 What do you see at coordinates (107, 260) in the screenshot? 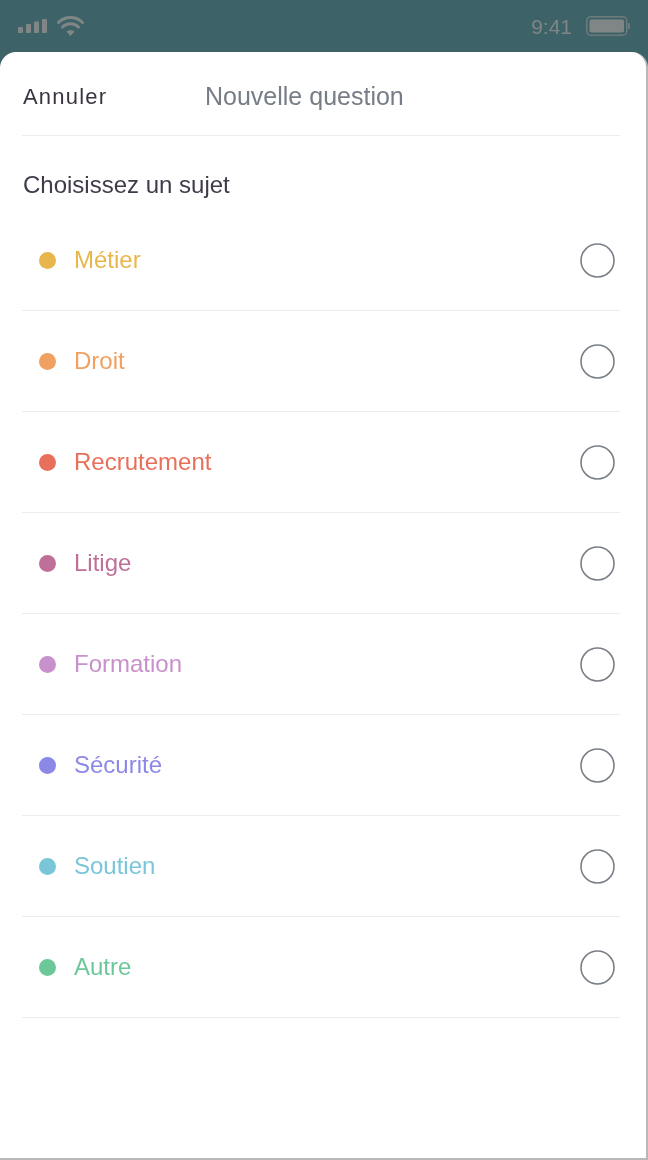
I see `topic-label: Métier` at bounding box center [107, 260].